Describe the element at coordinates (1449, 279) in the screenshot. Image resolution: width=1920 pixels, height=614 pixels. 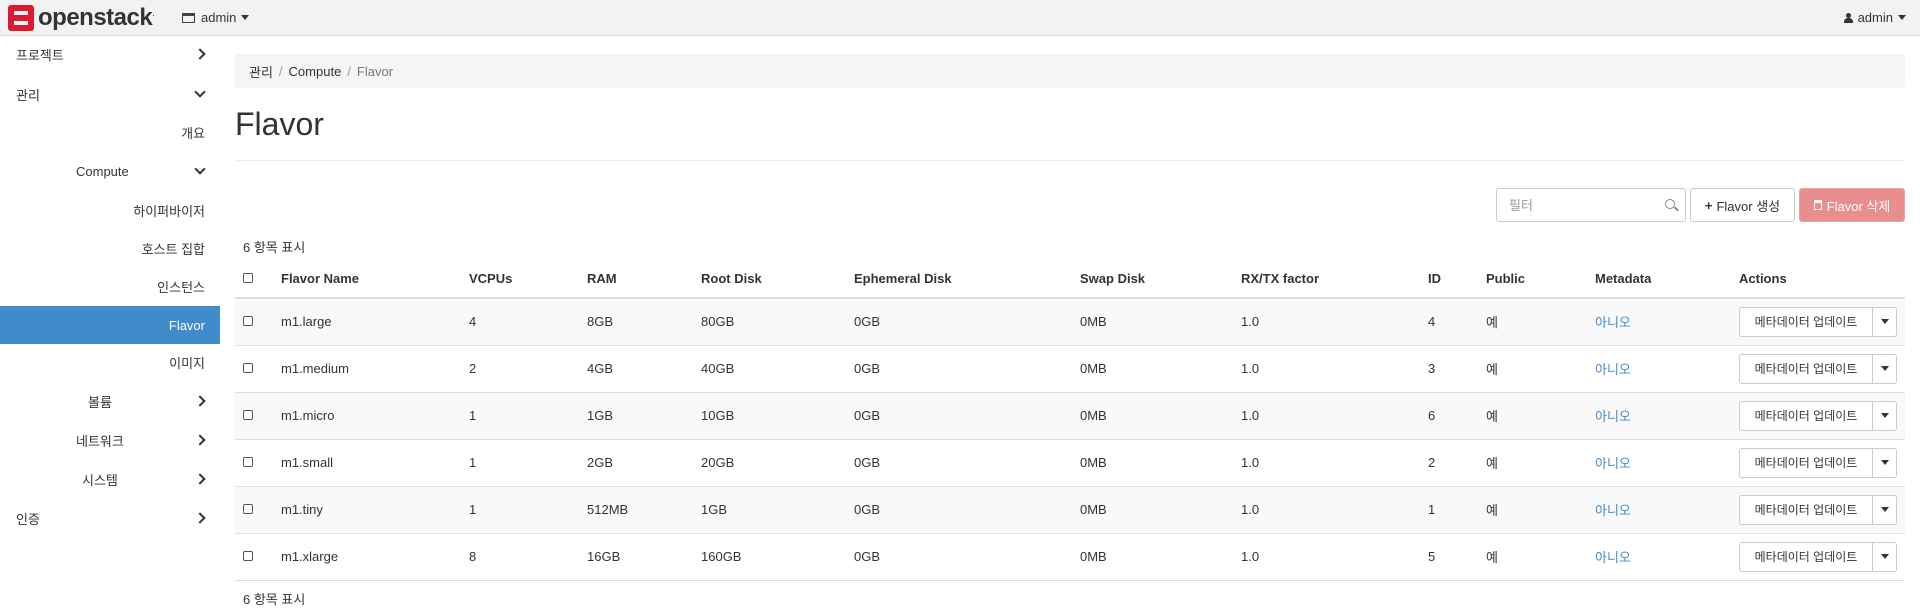
I see `col-id: ID` at that location.